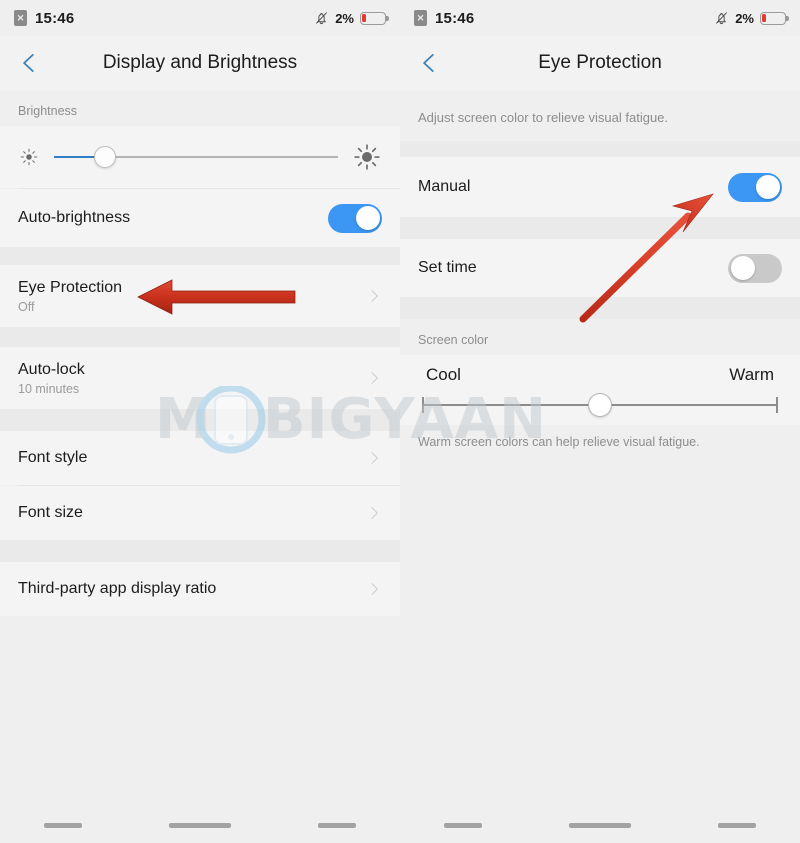 Image resolution: width=800 pixels, height=843 pixels. I want to click on row-texts: Auto-lock 10 minutes, so click(51, 378).